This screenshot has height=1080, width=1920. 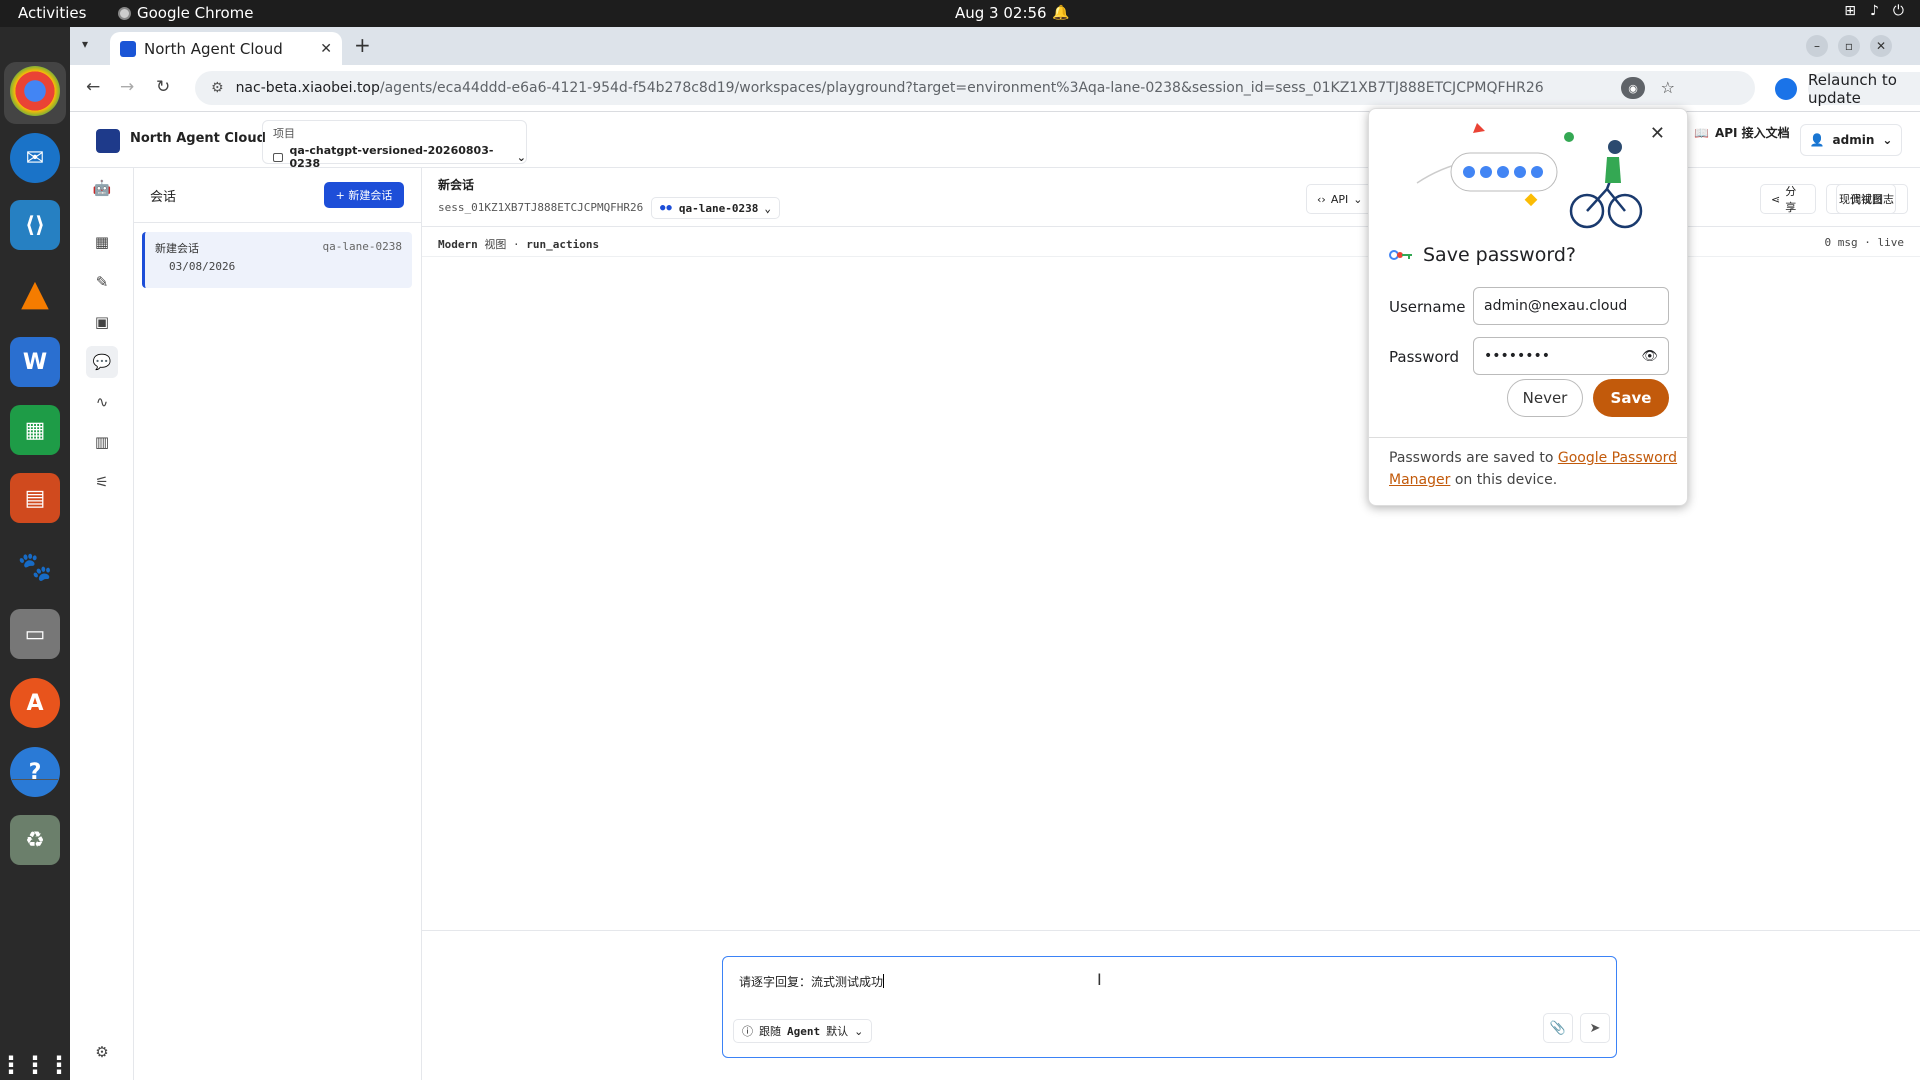 What do you see at coordinates (163, 87) in the screenshot?
I see `reload-icon: ↻` at bounding box center [163, 87].